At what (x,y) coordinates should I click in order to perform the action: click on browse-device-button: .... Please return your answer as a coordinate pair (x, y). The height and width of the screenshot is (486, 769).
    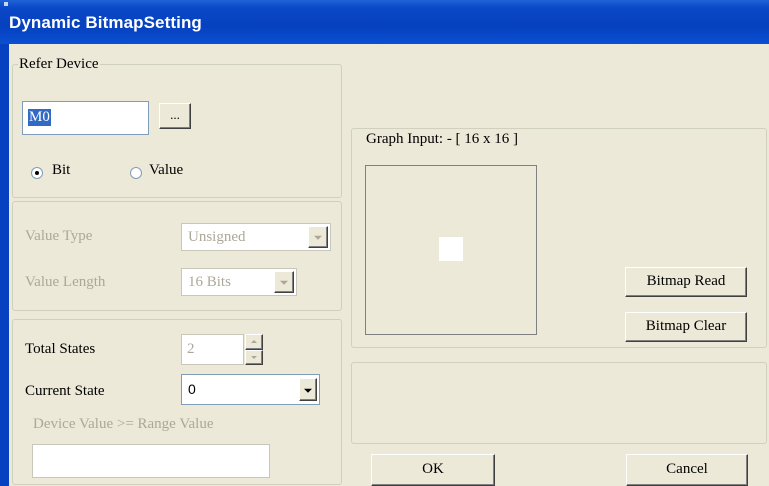
    Looking at the image, I should click on (175, 116).